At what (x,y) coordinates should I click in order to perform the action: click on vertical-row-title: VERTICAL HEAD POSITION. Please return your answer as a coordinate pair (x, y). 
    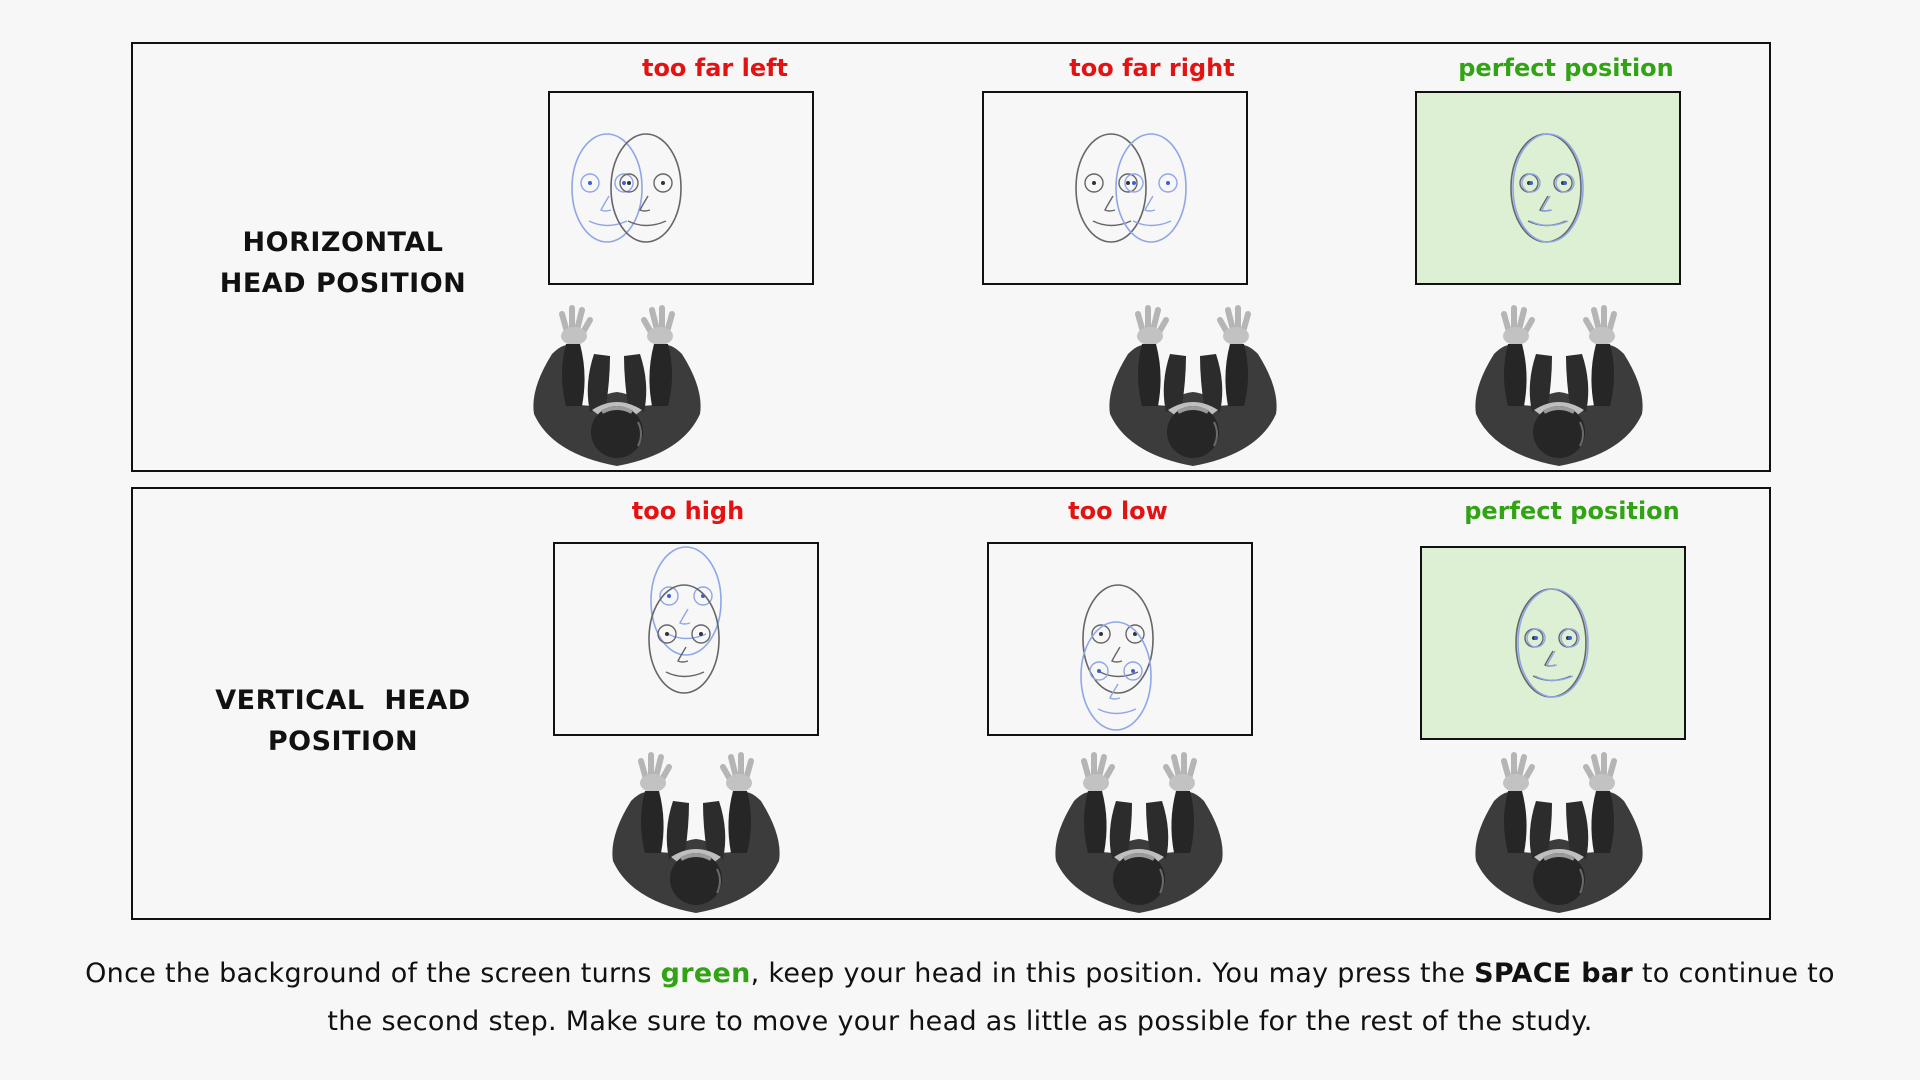
    Looking at the image, I should click on (343, 721).